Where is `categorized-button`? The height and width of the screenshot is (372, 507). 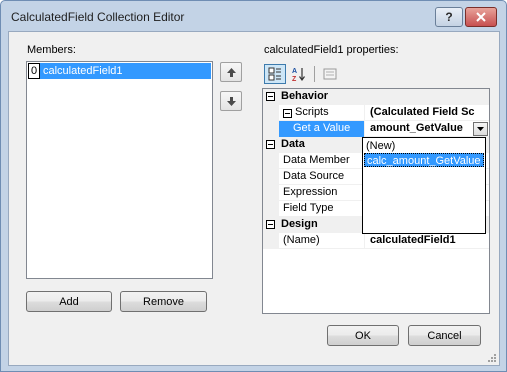 categorized-button is located at coordinates (275, 74).